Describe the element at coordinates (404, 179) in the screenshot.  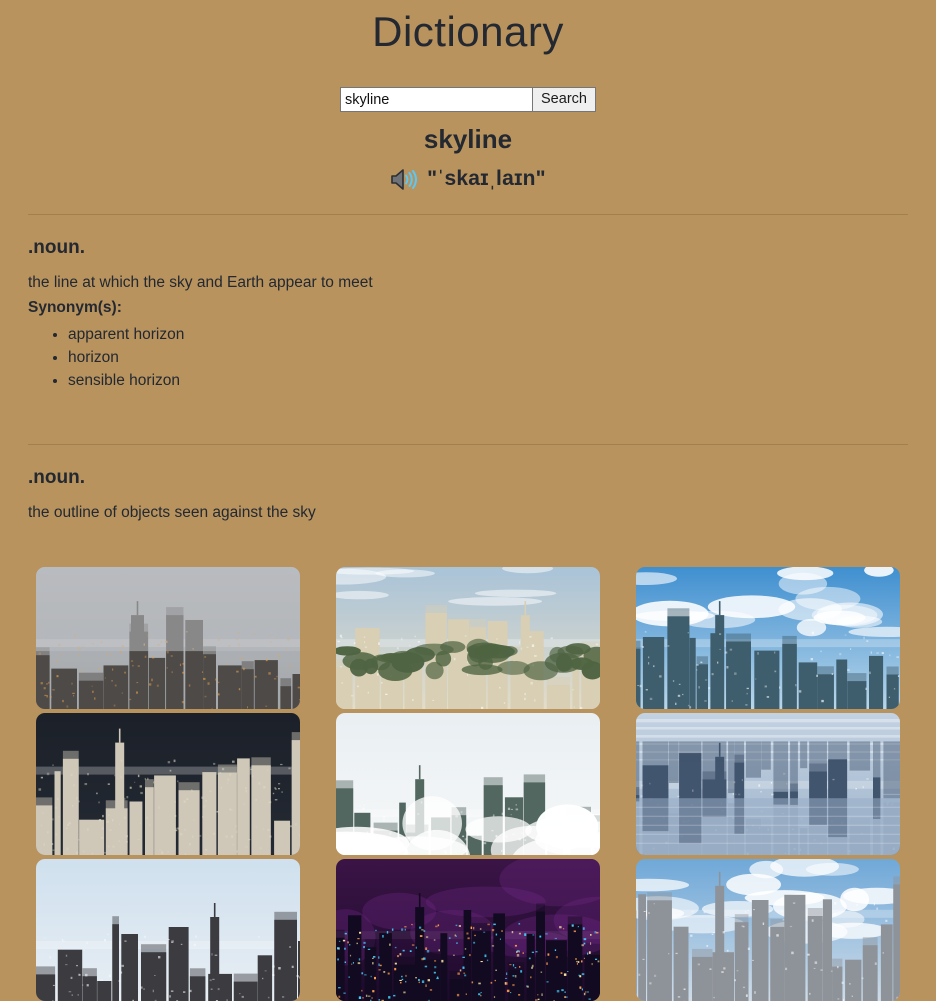
I see `speaker-volume-icon` at that location.